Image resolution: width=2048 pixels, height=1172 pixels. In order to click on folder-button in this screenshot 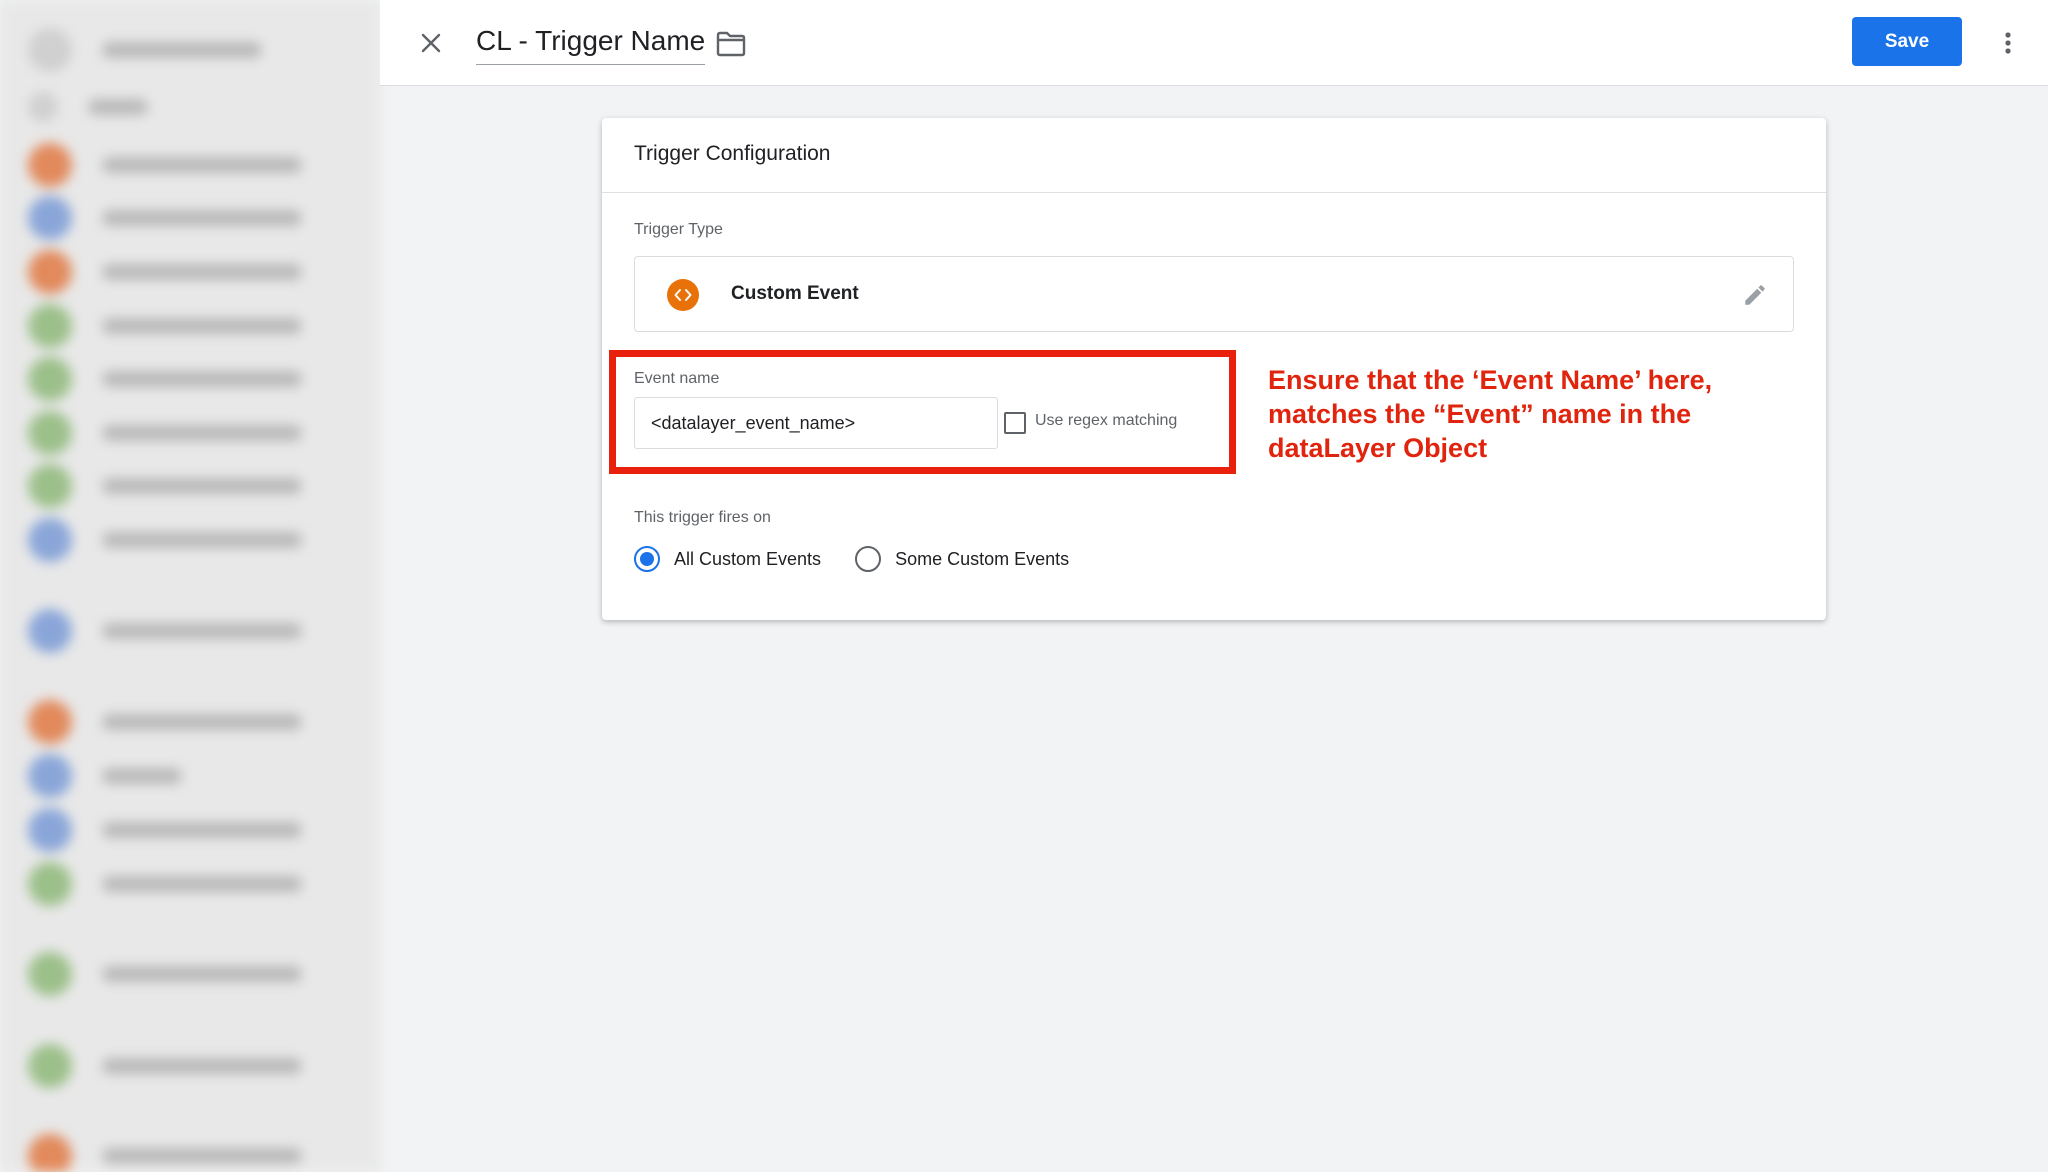, I will do `click(731, 44)`.